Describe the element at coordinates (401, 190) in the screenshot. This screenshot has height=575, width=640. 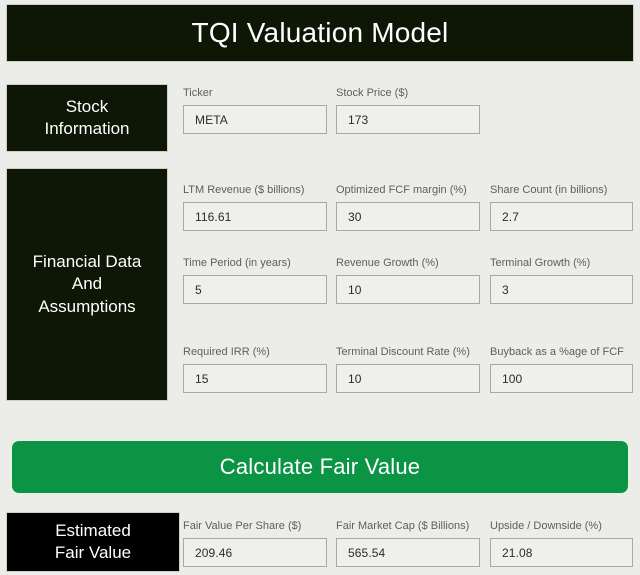
I see `field-label-optimized-fcf-margin: Optimized FCF margin (%)` at that location.